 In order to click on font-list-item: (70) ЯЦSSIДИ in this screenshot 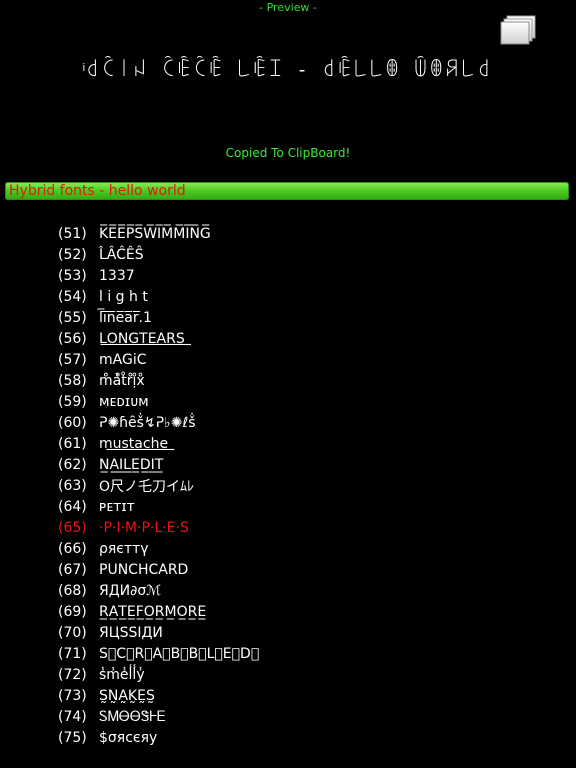, I will do `click(158, 632)`.